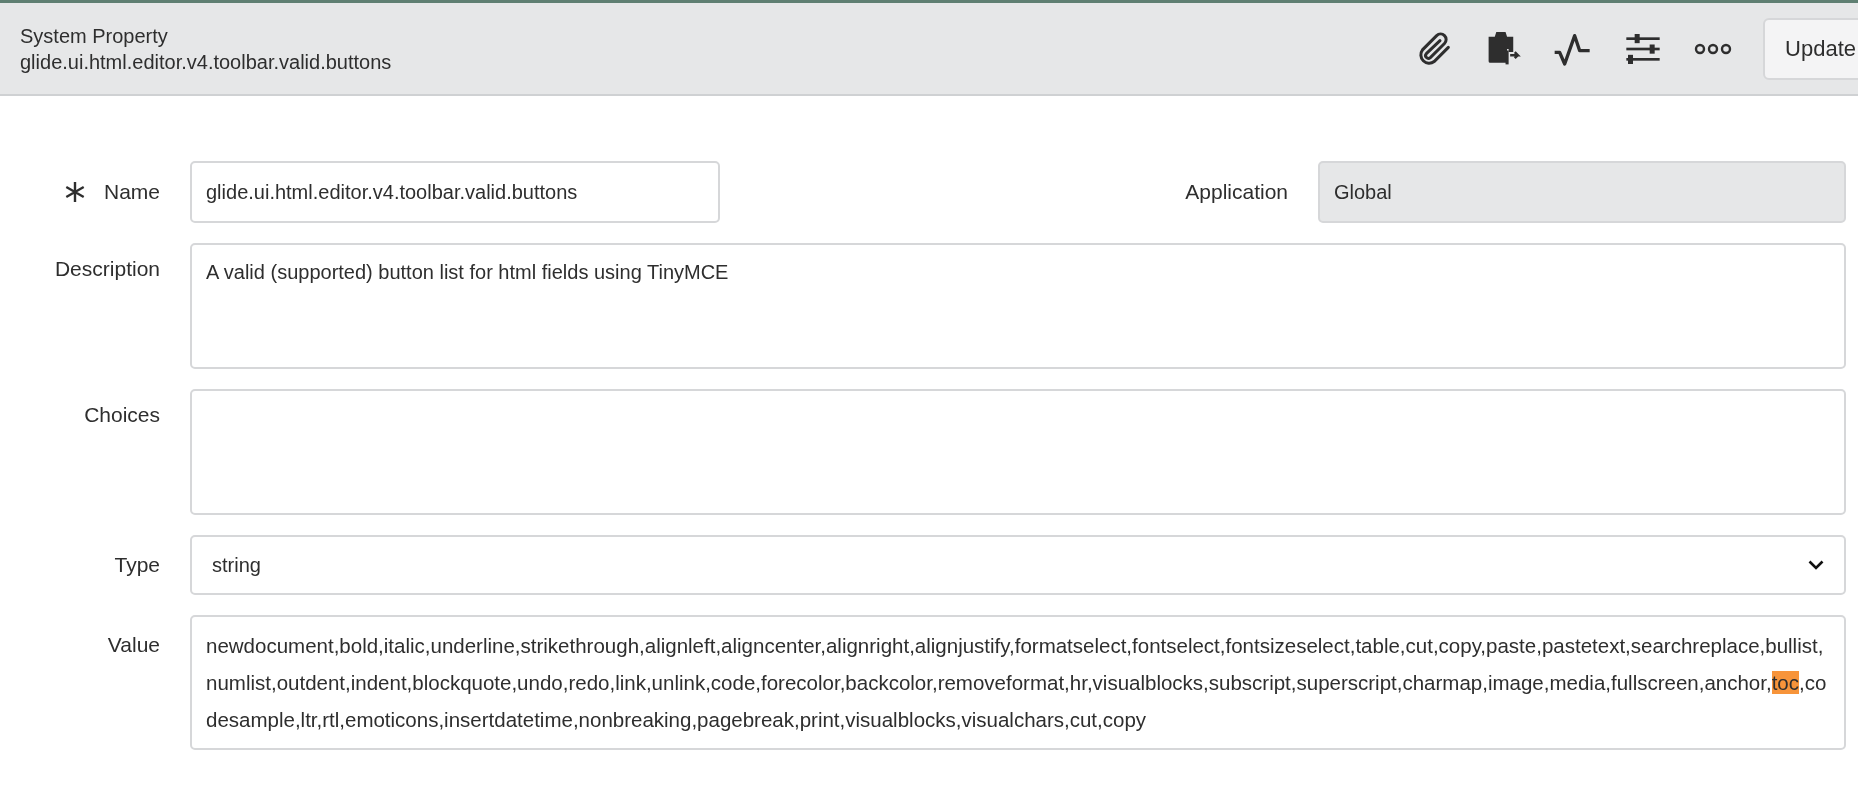 This screenshot has height=806, width=1858. What do you see at coordinates (94, 36) in the screenshot?
I see `header-title: System Property` at bounding box center [94, 36].